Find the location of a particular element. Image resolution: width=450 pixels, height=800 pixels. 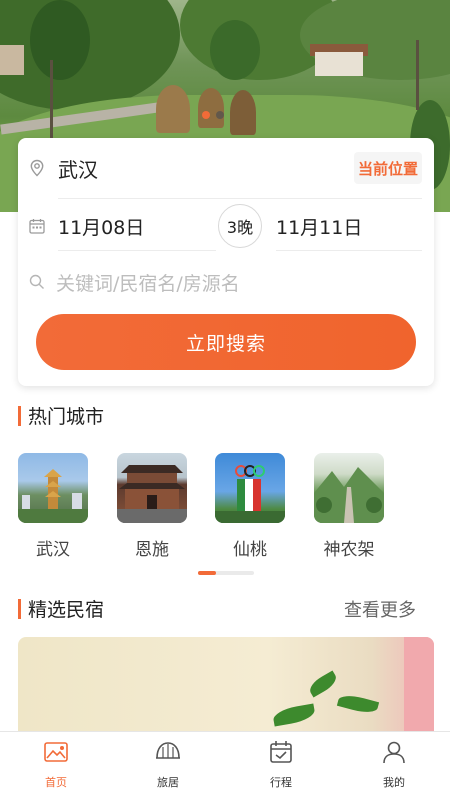

bottom-tab-bar: 首页 旅居 行程 我的 is located at coordinates (225, 765).